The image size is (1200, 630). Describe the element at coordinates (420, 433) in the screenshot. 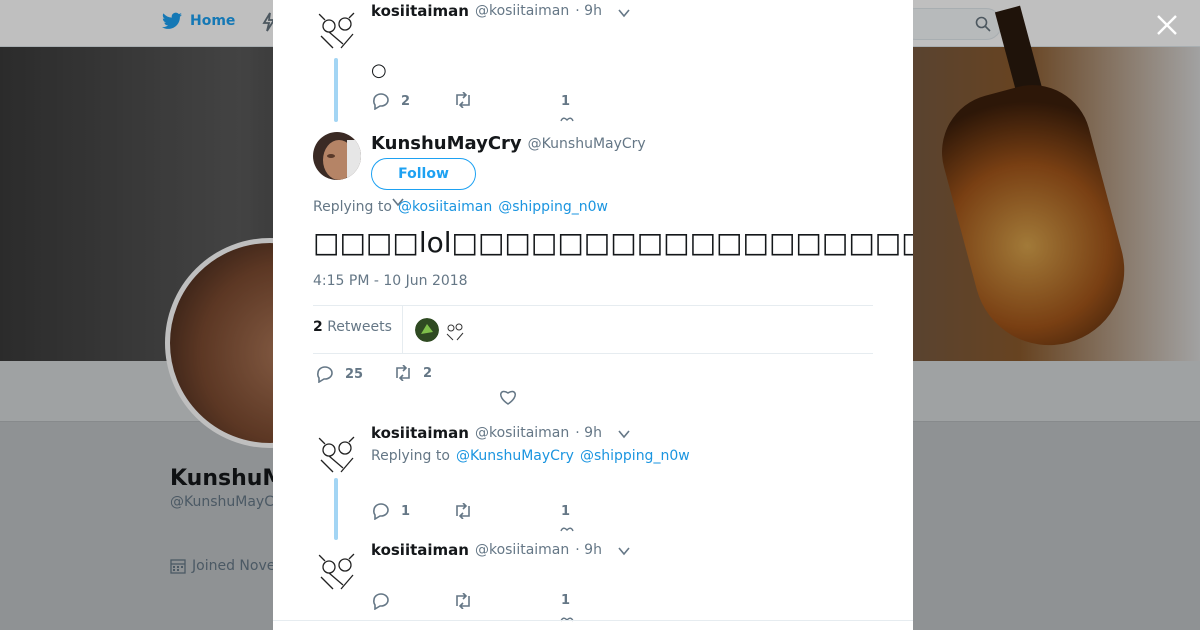

I see `tweet2-username: kosiitaiman` at that location.